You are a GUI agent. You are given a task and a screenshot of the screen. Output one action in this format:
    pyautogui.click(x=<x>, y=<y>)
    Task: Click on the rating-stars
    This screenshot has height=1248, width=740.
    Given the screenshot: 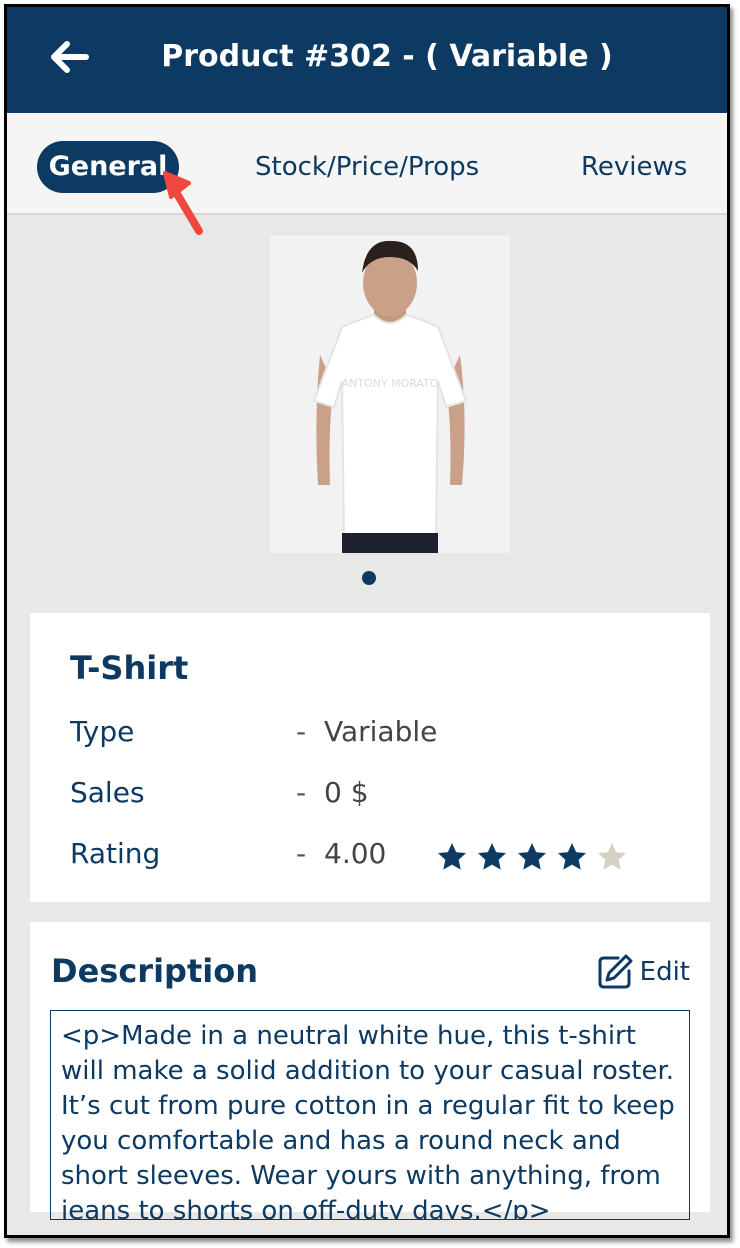 What is the action you would take?
    pyautogui.click(x=532, y=857)
    